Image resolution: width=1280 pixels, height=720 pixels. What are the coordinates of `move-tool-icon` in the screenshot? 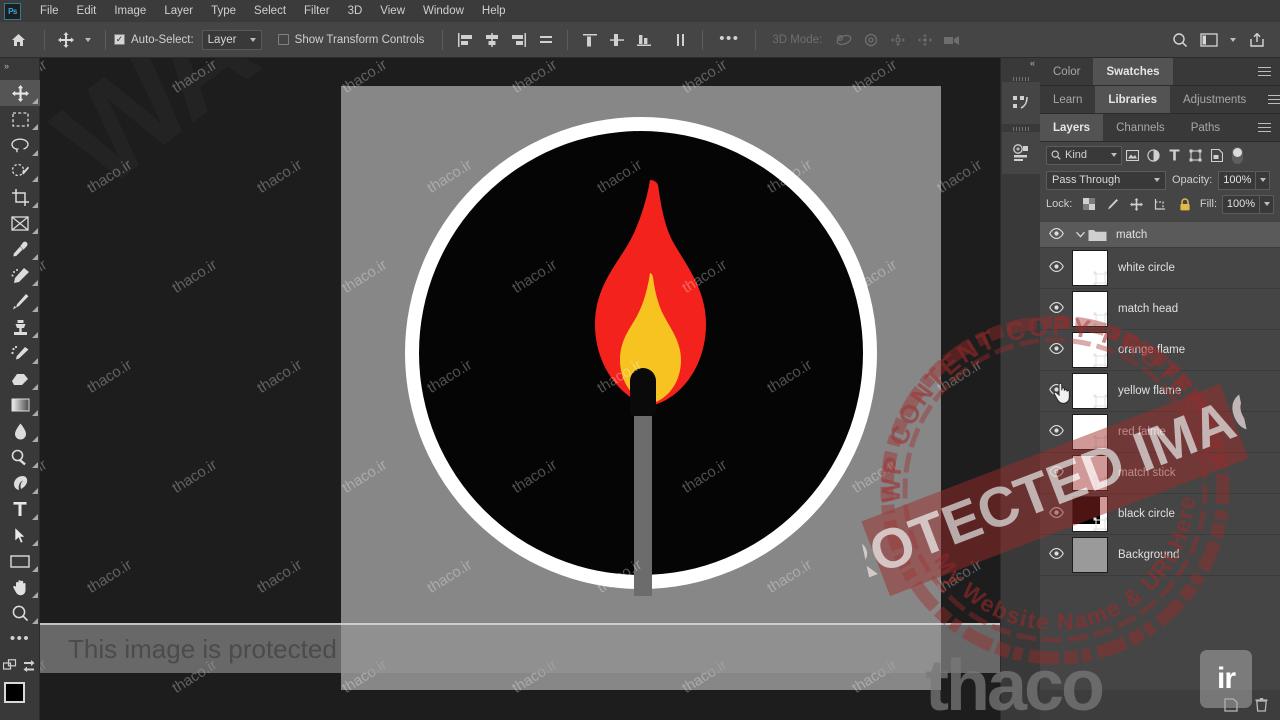 It's located at (66, 39).